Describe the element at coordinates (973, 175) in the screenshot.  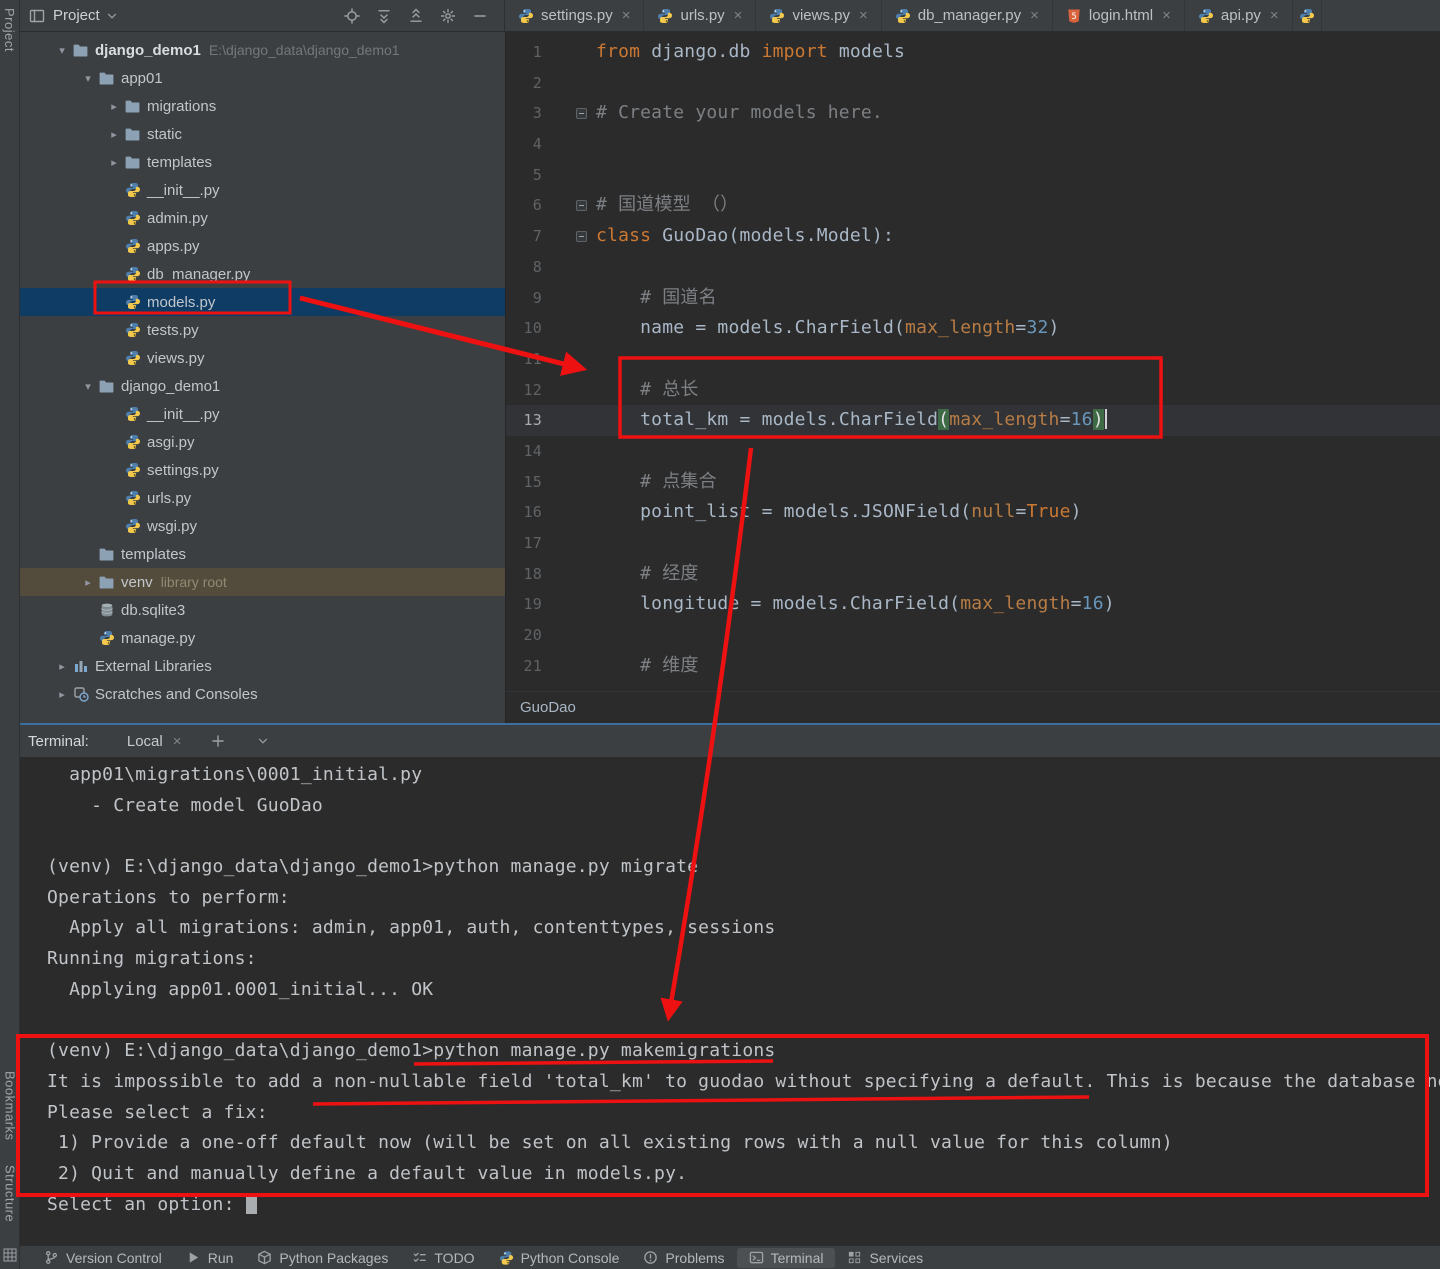
I see `code-line-5: 5` at that location.